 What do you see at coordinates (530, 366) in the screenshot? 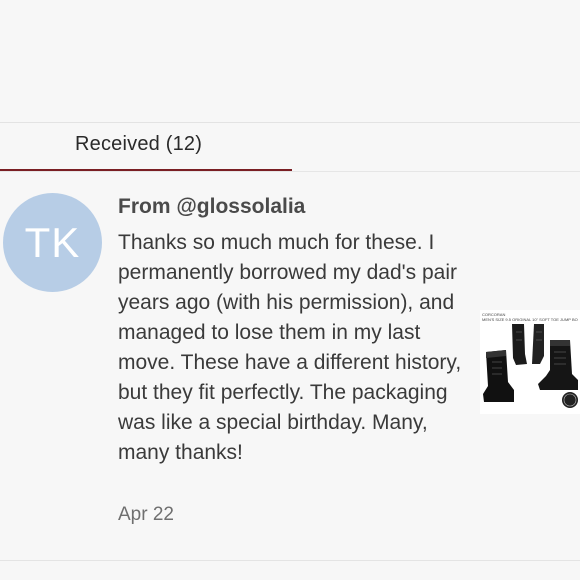
I see `boot-photo-icon` at bounding box center [530, 366].